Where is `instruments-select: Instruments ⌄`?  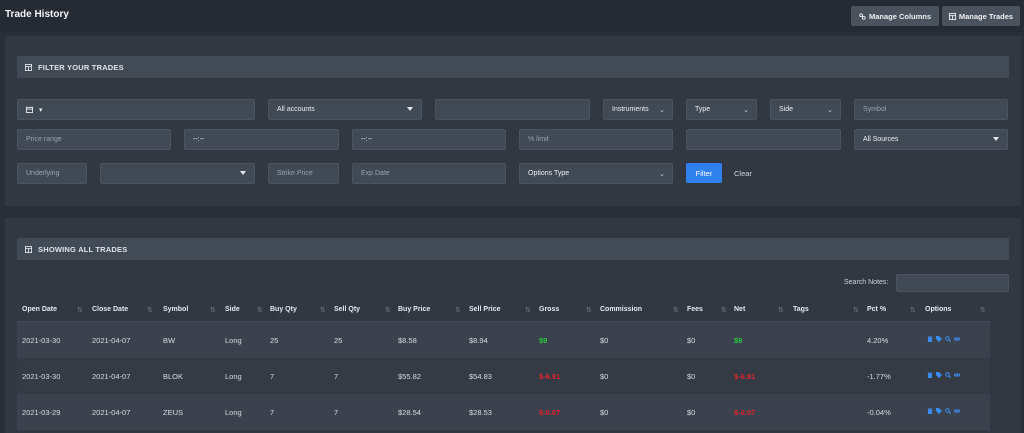 instruments-select: Instruments ⌄ is located at coordinates (638, 109).